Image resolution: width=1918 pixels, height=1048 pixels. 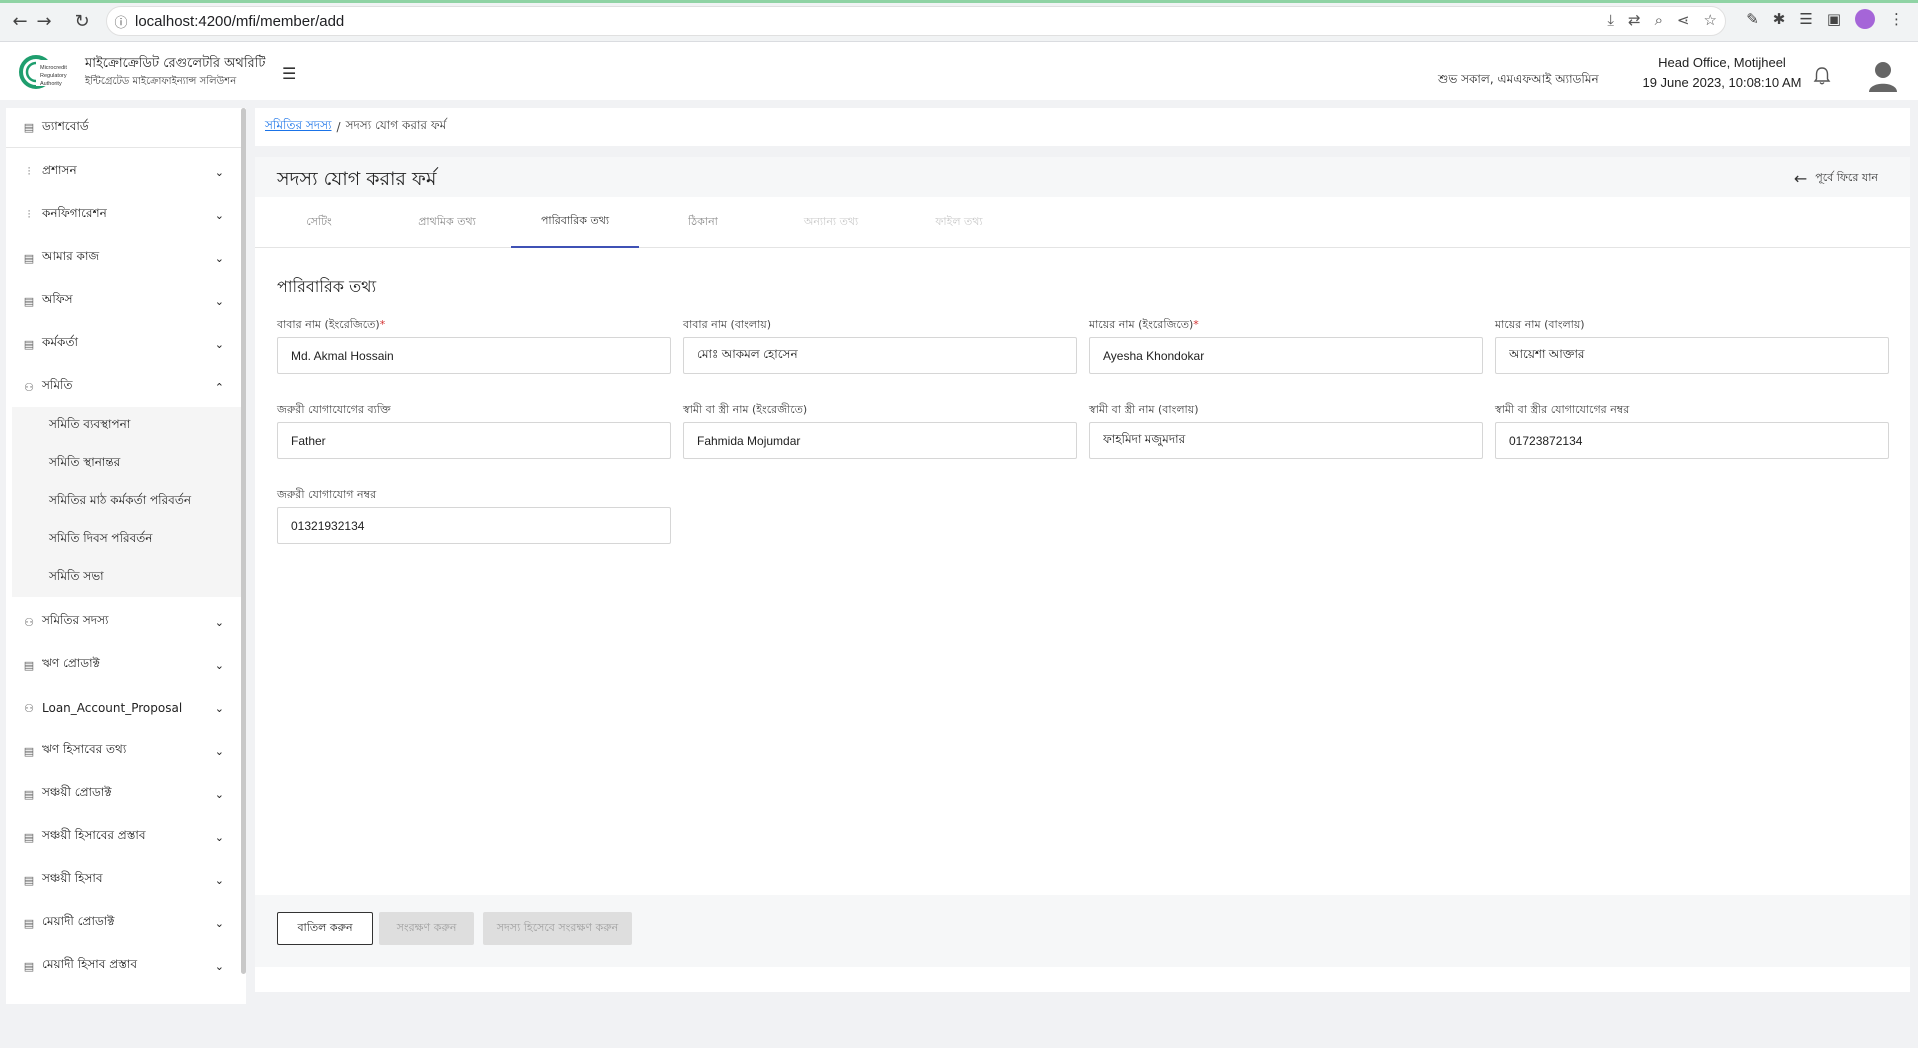 I want to click on mother-name-bn-input, so click(x=1692, y=355).